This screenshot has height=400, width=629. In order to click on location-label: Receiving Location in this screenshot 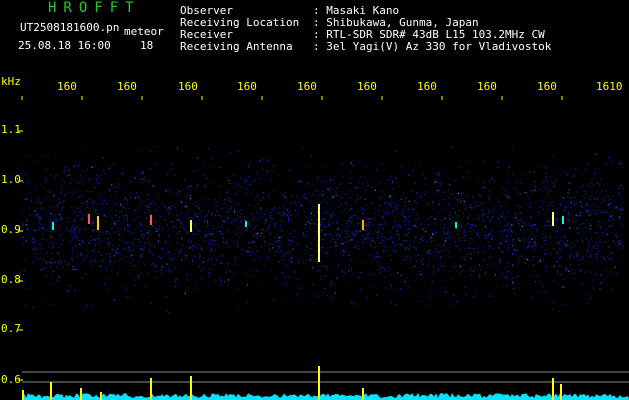, I will do `click(240, 22)`.